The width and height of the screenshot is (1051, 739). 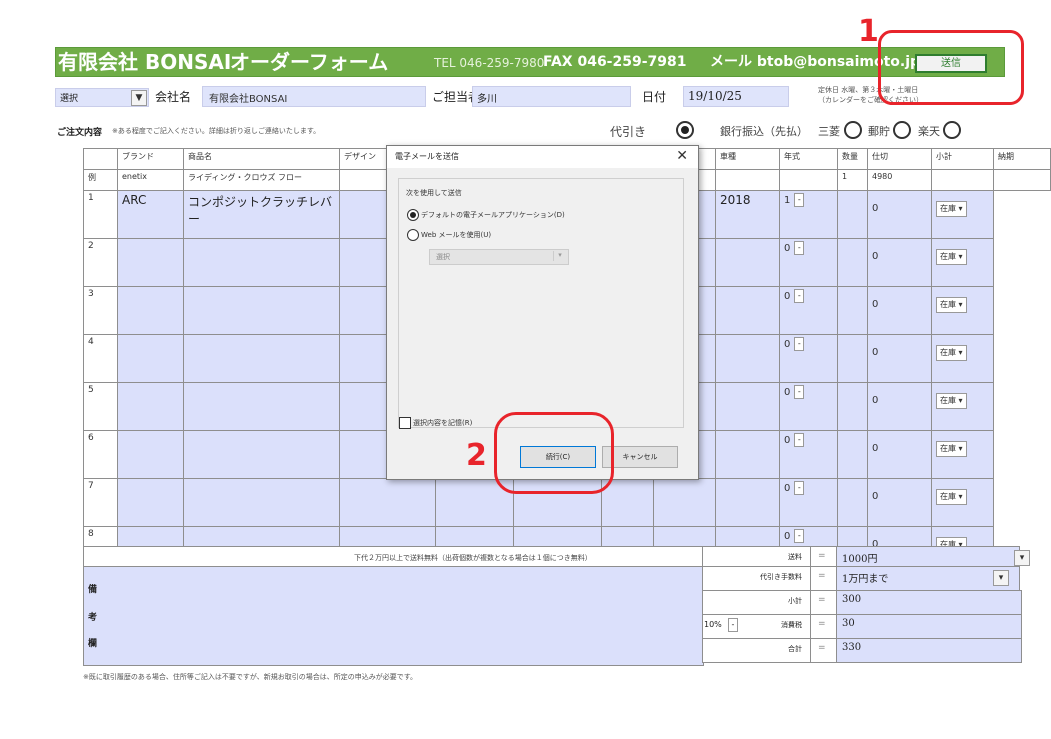 I want to click on brand-cell: ARC, so click(x=150, y=214).